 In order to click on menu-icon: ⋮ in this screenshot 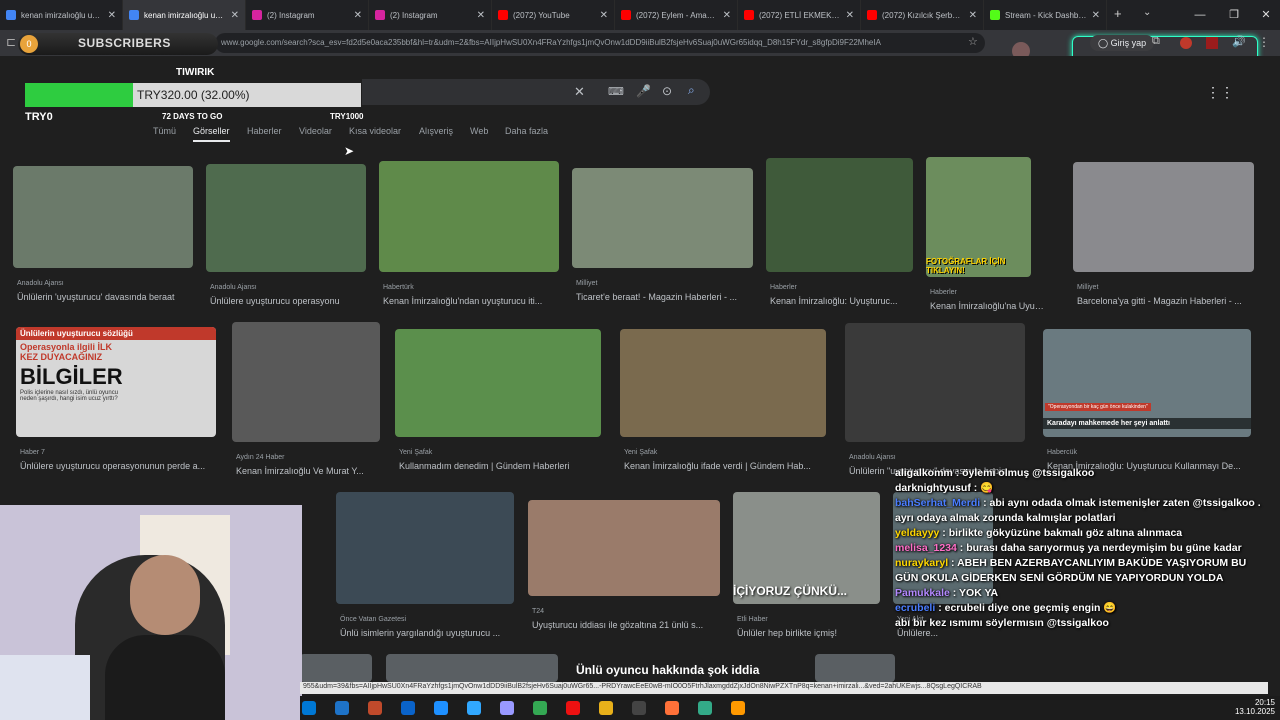, I will do `click(1264, 42)`.